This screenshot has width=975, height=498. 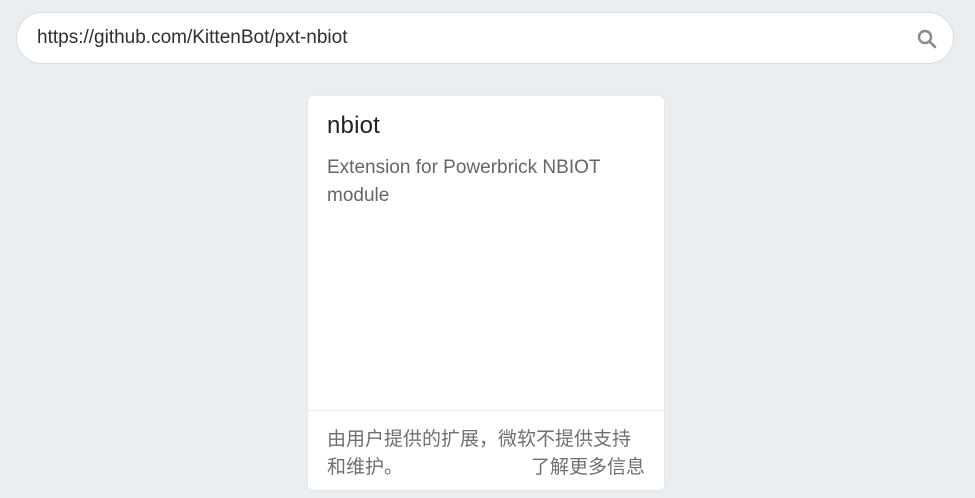 I want to click on learn-more-link: 了解更多信息, so click(x=588, y=468).